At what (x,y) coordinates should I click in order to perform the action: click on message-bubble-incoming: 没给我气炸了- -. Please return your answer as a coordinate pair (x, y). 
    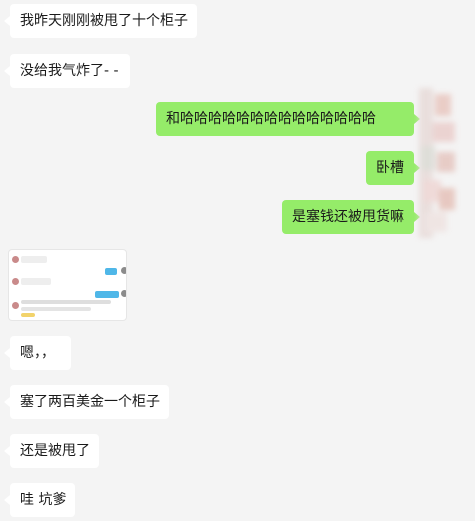
    Looking at the image, I should click on (67, 71).